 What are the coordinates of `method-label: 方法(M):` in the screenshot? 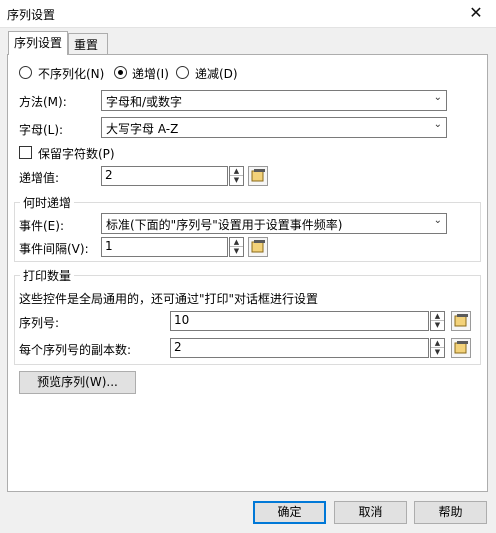 It's located at (43, 102).